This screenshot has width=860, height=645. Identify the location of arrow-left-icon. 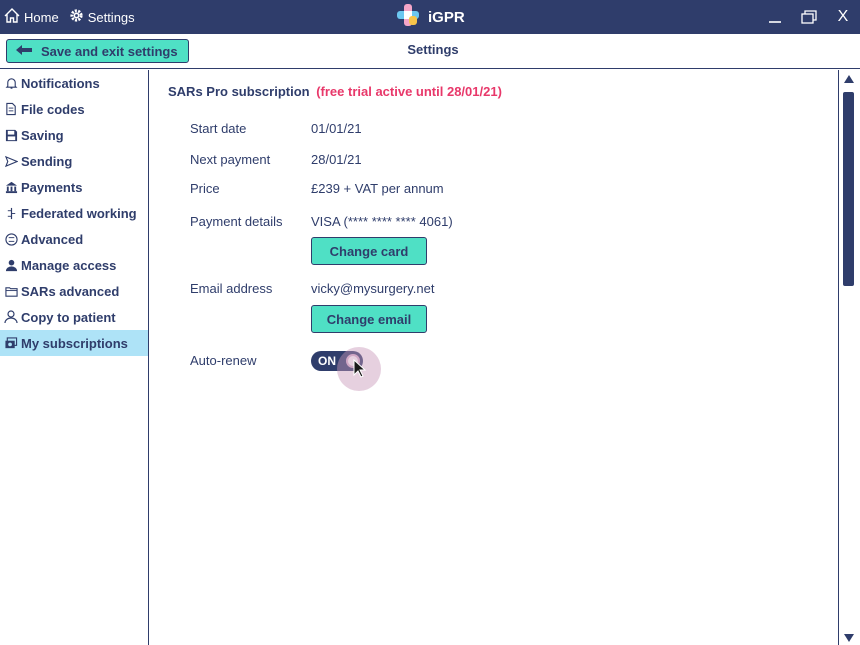
(24, 51).